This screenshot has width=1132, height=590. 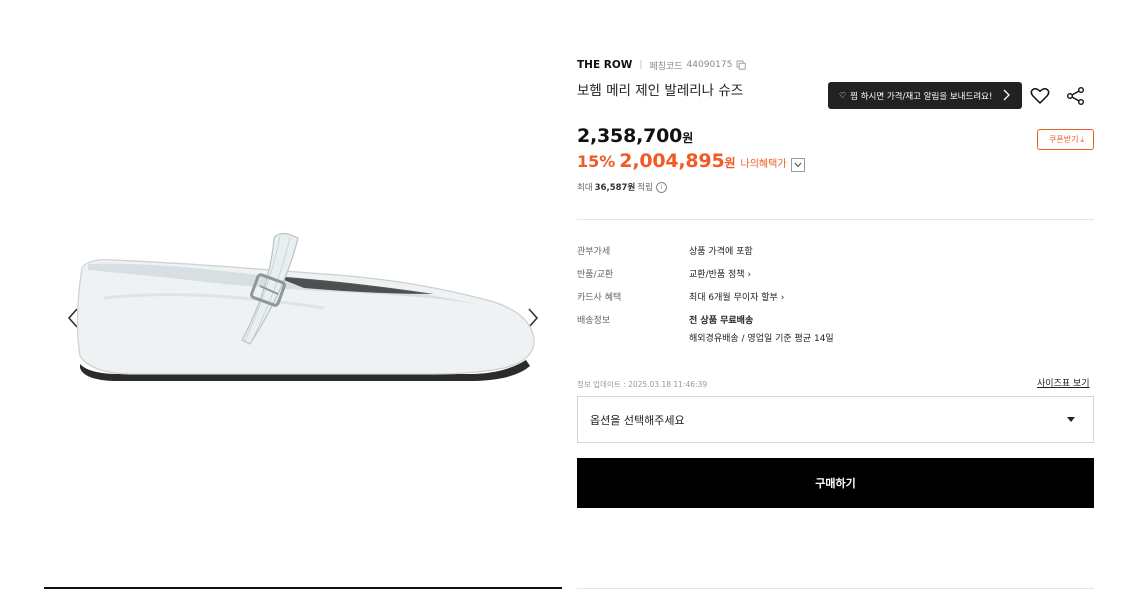 I want to click on buy-button-label: 구매하기, so click(x=835, y=483).